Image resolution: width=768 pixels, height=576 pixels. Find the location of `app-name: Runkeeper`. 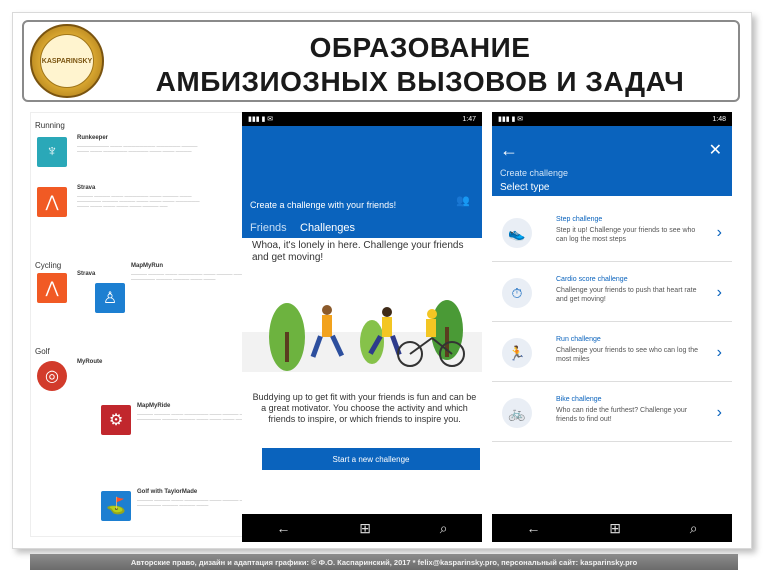

app-name: Runkeeper is located at coordinates (92, 138).